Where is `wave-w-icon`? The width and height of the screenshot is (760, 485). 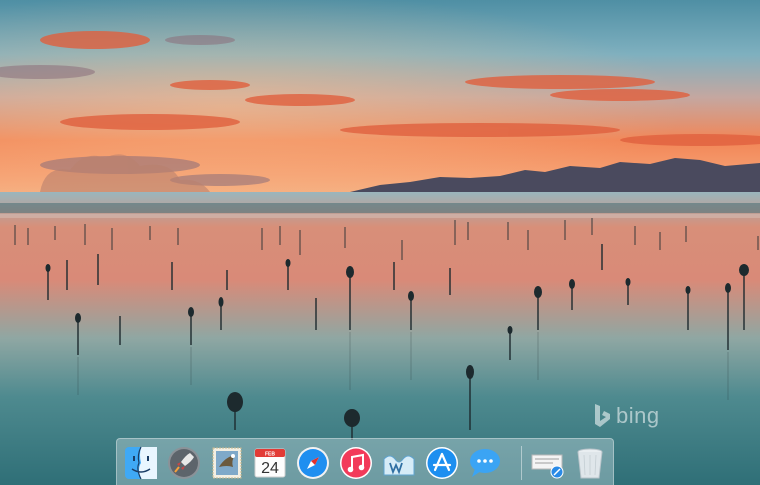
wave-w-icon is located at coordinates (399, 463).